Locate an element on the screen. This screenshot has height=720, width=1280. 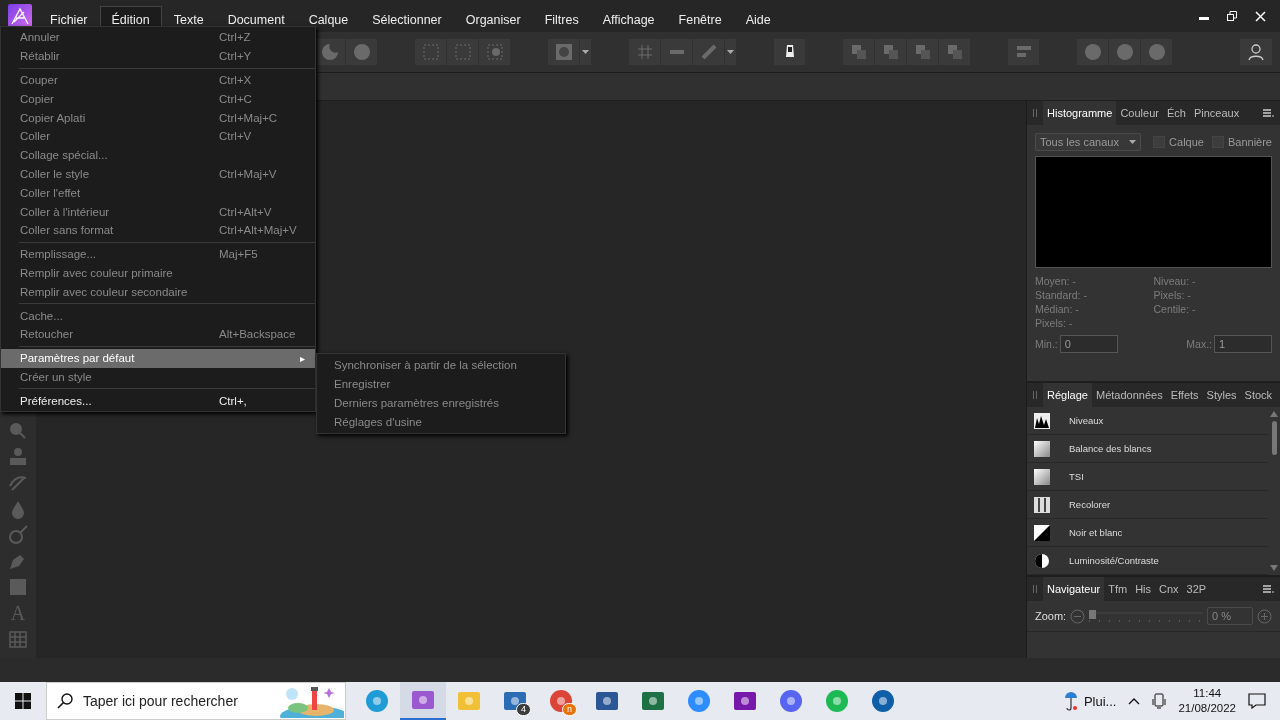
min-field: 0 is located at coordinates (1088, 344).